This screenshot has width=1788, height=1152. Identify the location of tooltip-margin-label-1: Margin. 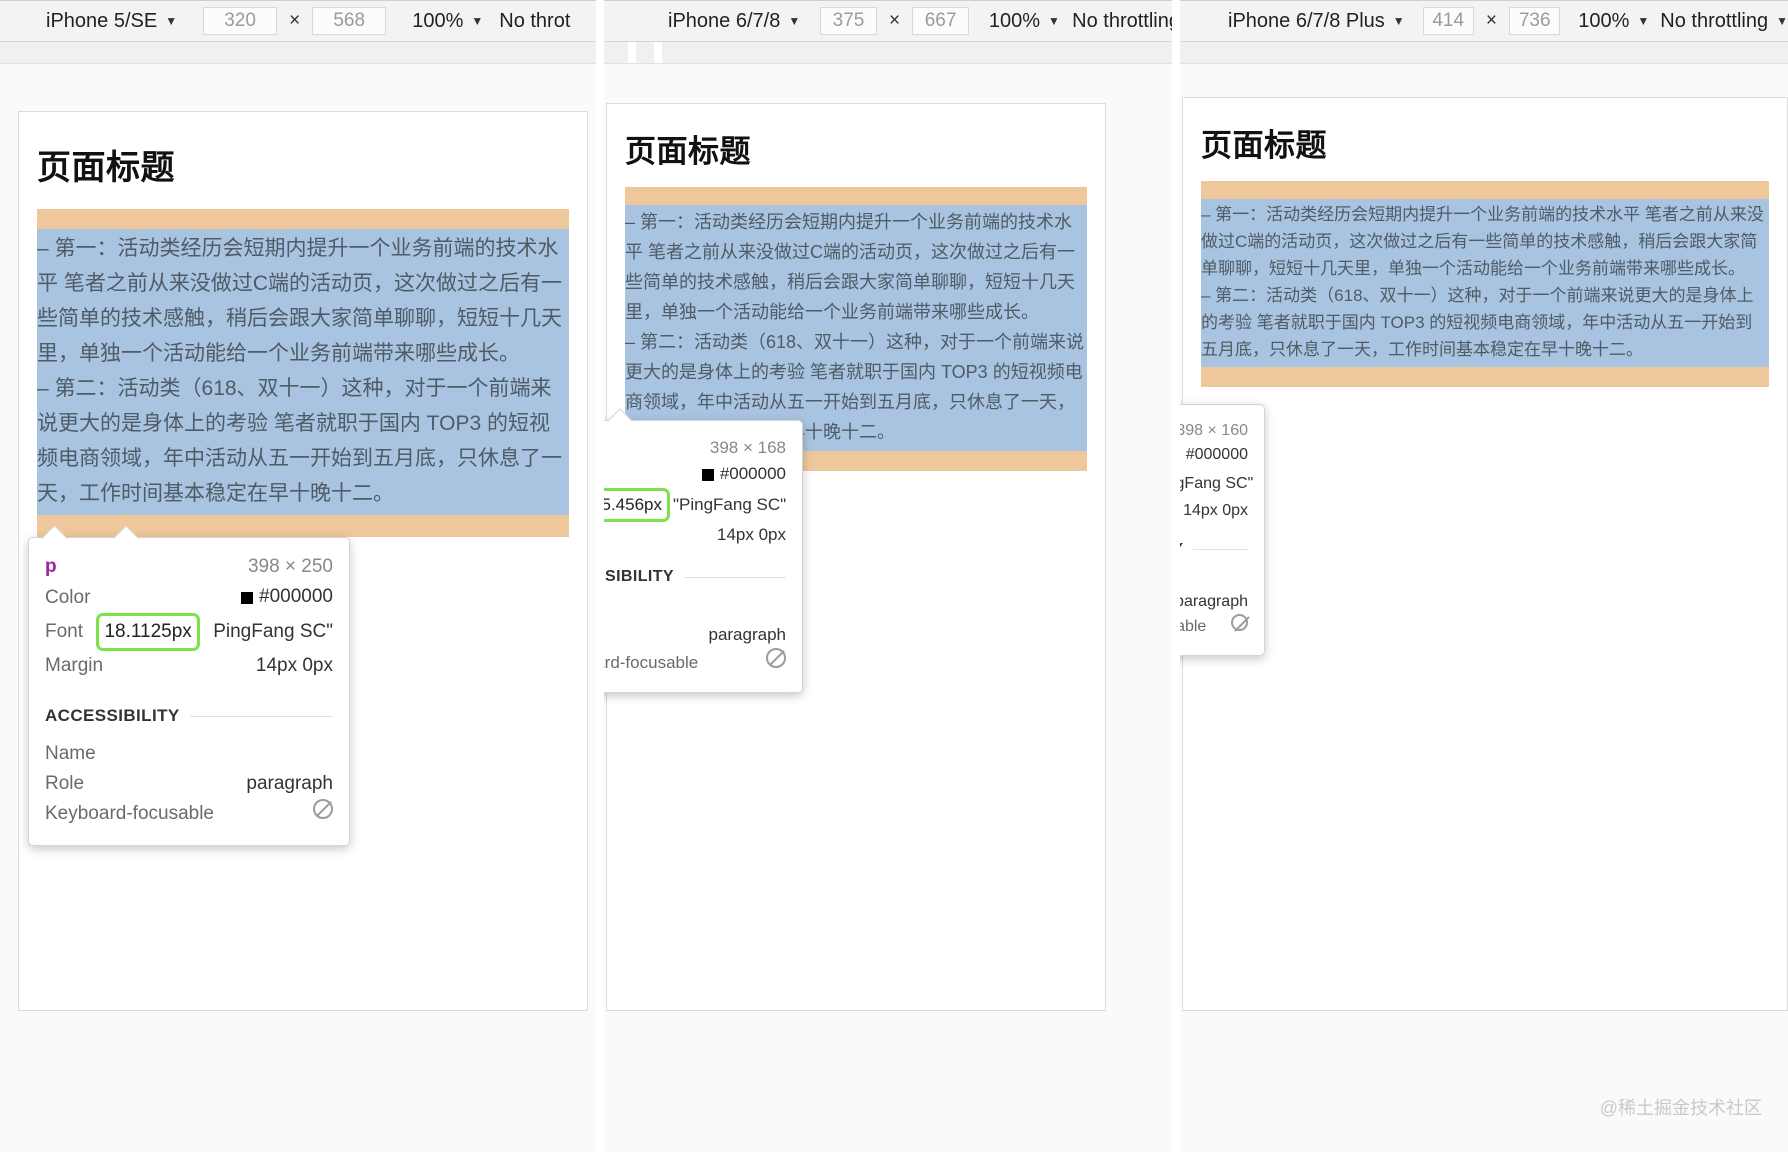
(74, 665).